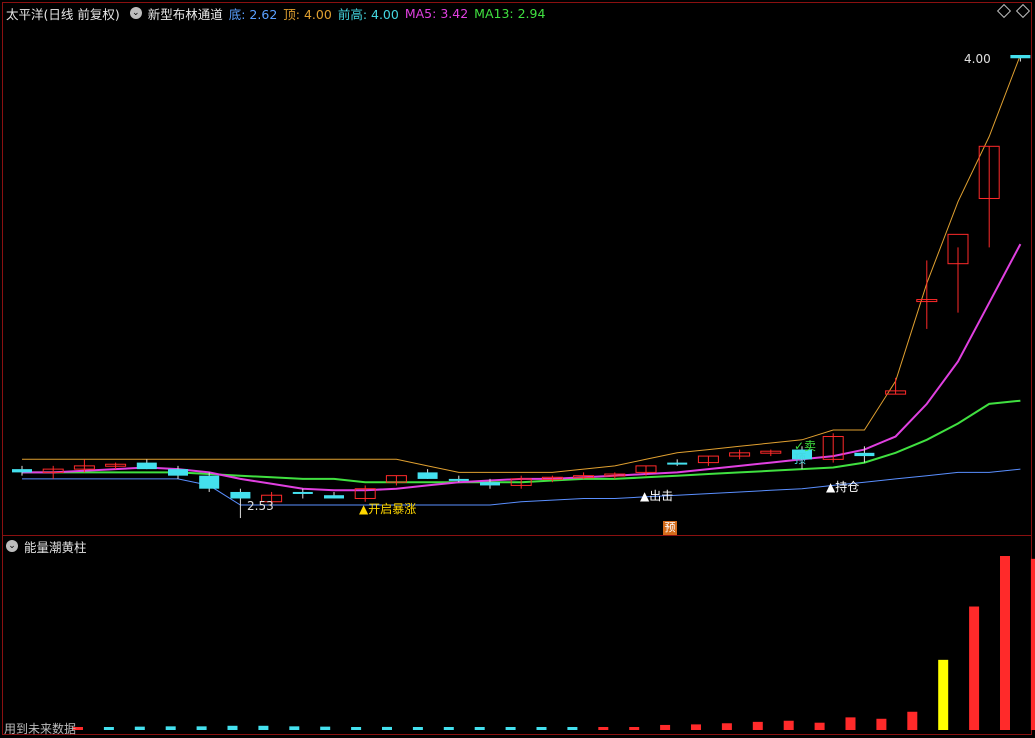 The height and width of the screenshot is (738, 1035). Describe the element at coordinates (260, 506) in the screenshot. I see `low-price-label: 2.53` at that location.